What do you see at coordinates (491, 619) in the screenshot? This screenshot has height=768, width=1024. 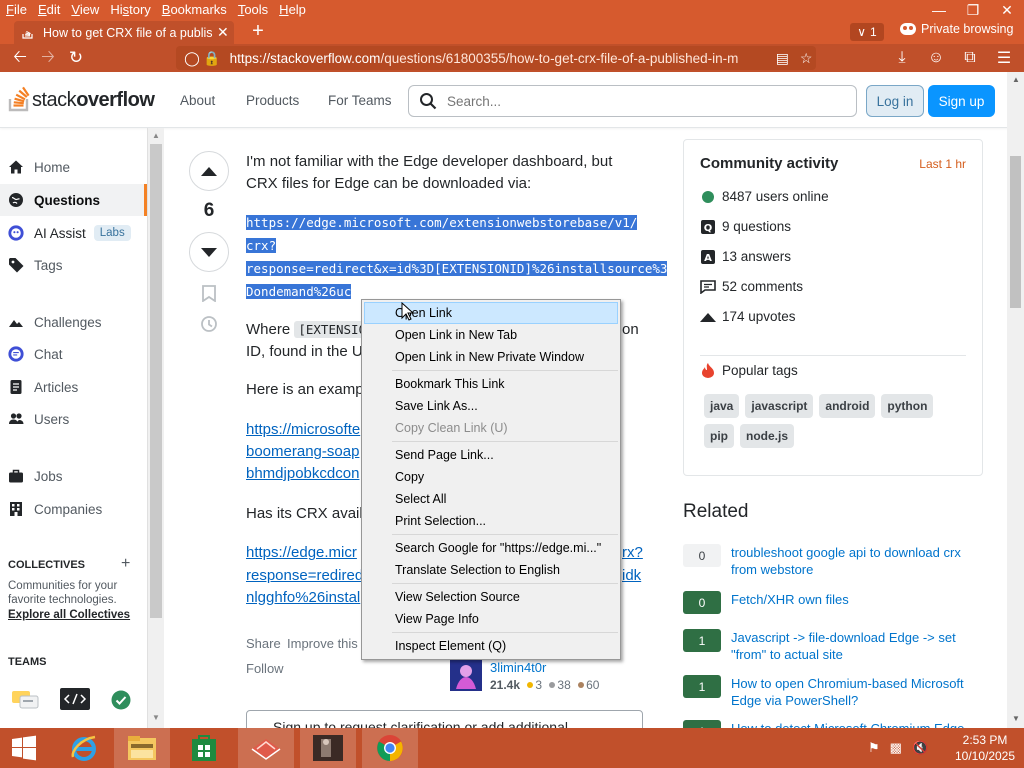 I see `ctx-view-page-info: View Page Info` at bounding box center [491, 619].